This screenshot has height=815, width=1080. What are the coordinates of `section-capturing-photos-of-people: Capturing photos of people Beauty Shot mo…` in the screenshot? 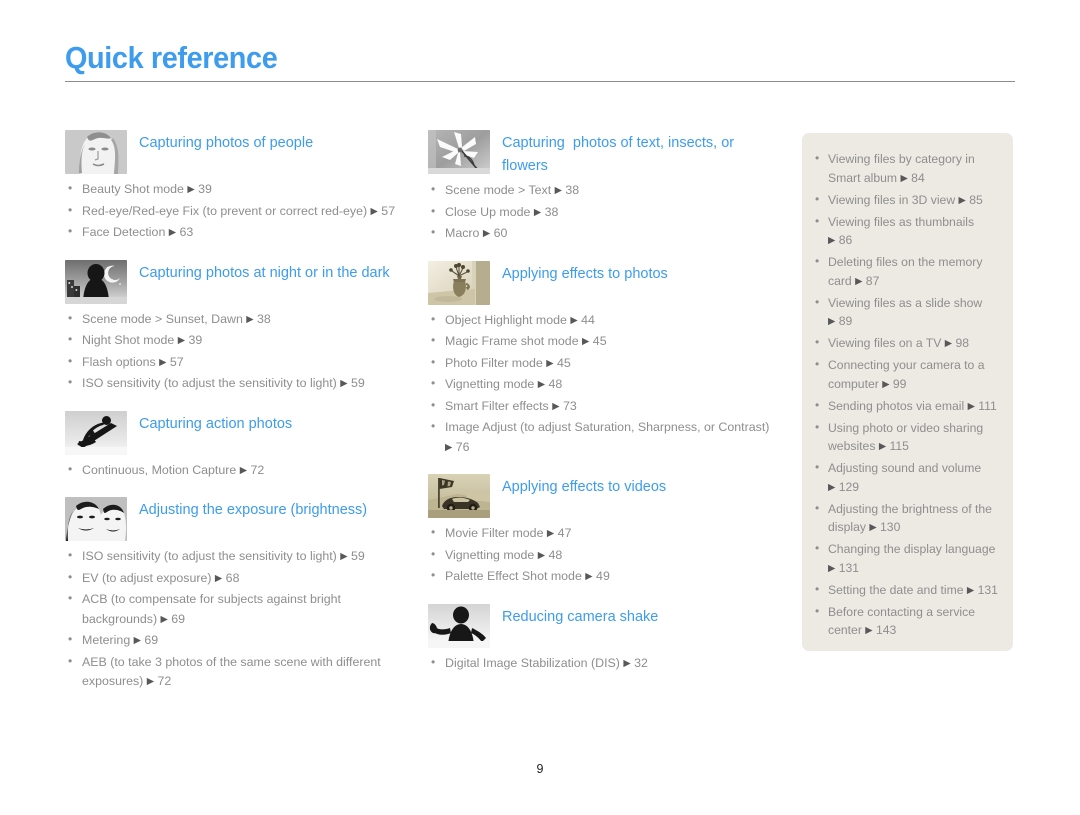 It's located at (237, 187).